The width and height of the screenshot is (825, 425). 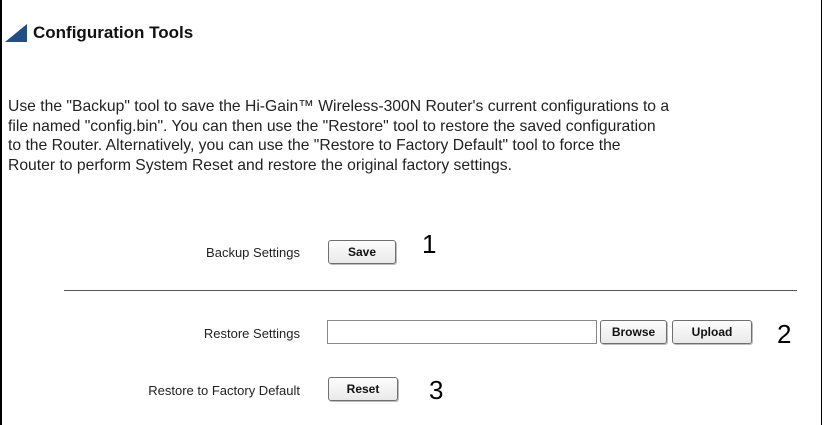 What do you see at coordinates (253, 252) in the screenshot?
I see `backup-settings-label: Backup Settings` at bounding box center [253, 252].